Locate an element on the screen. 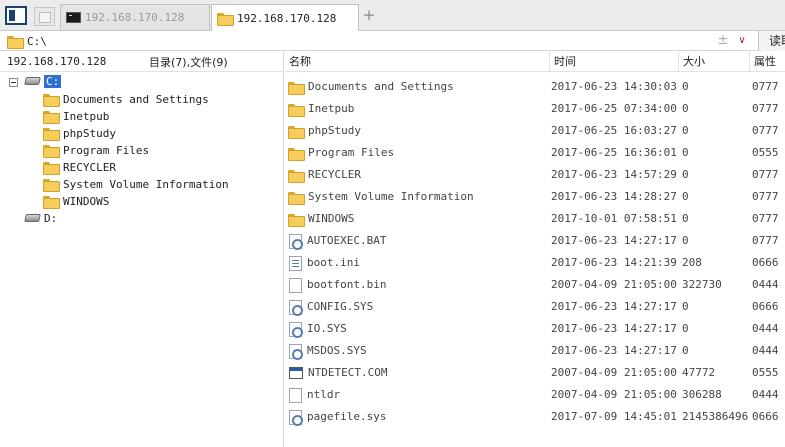  file-row: WINDOWS 2017-10-01 07:58:51 0 0777 is located at coordinates (535, 219).